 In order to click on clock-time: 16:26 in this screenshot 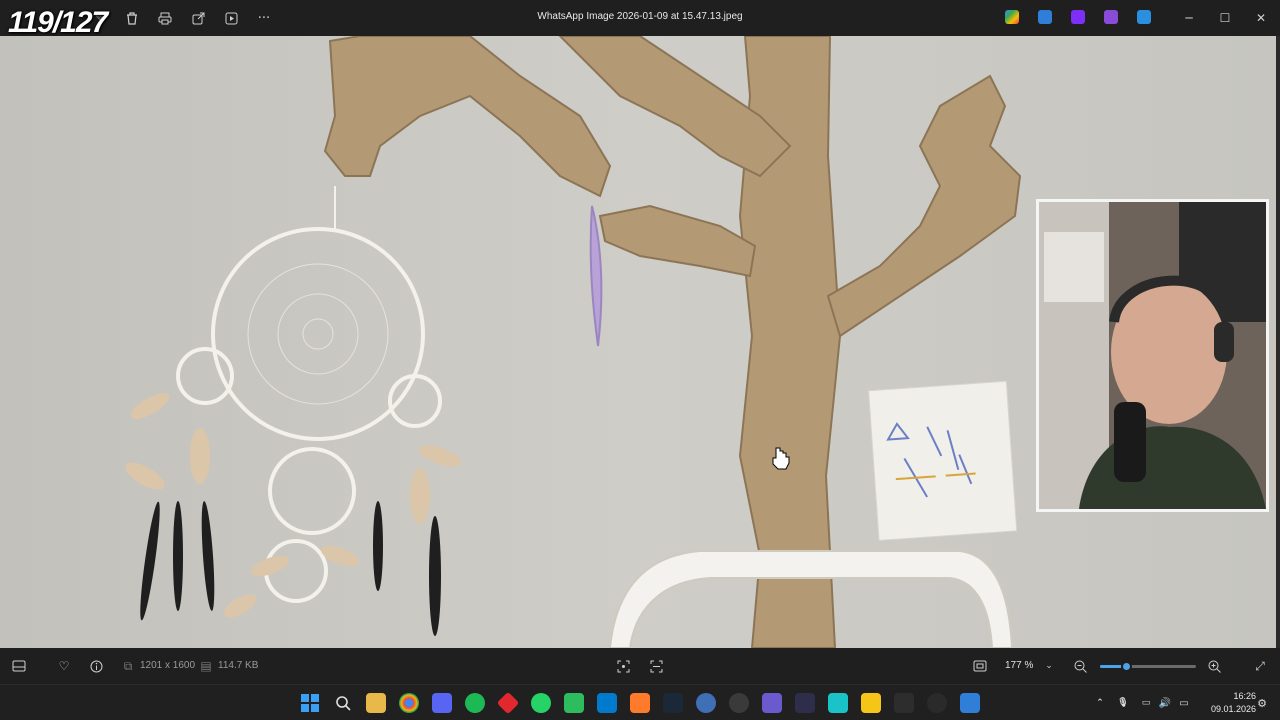, I will do `click(1244, 696)`.